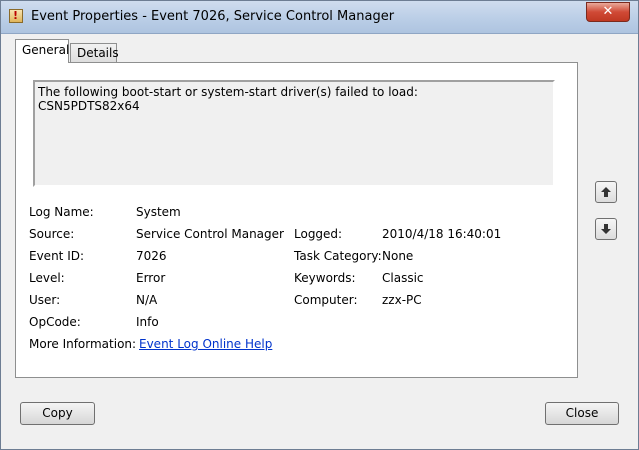  What do you see at coordinates (210, 234) in the screenshot?
I see `source-value: Service Control Manager` at bounding box center [210, 234].